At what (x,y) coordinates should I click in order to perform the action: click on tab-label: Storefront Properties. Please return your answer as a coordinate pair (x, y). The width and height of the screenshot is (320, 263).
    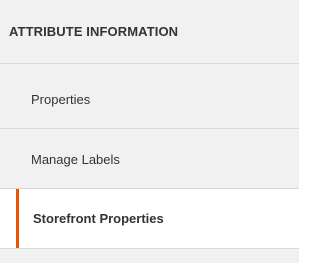
    Looking at the image, I should click on (98, 218).